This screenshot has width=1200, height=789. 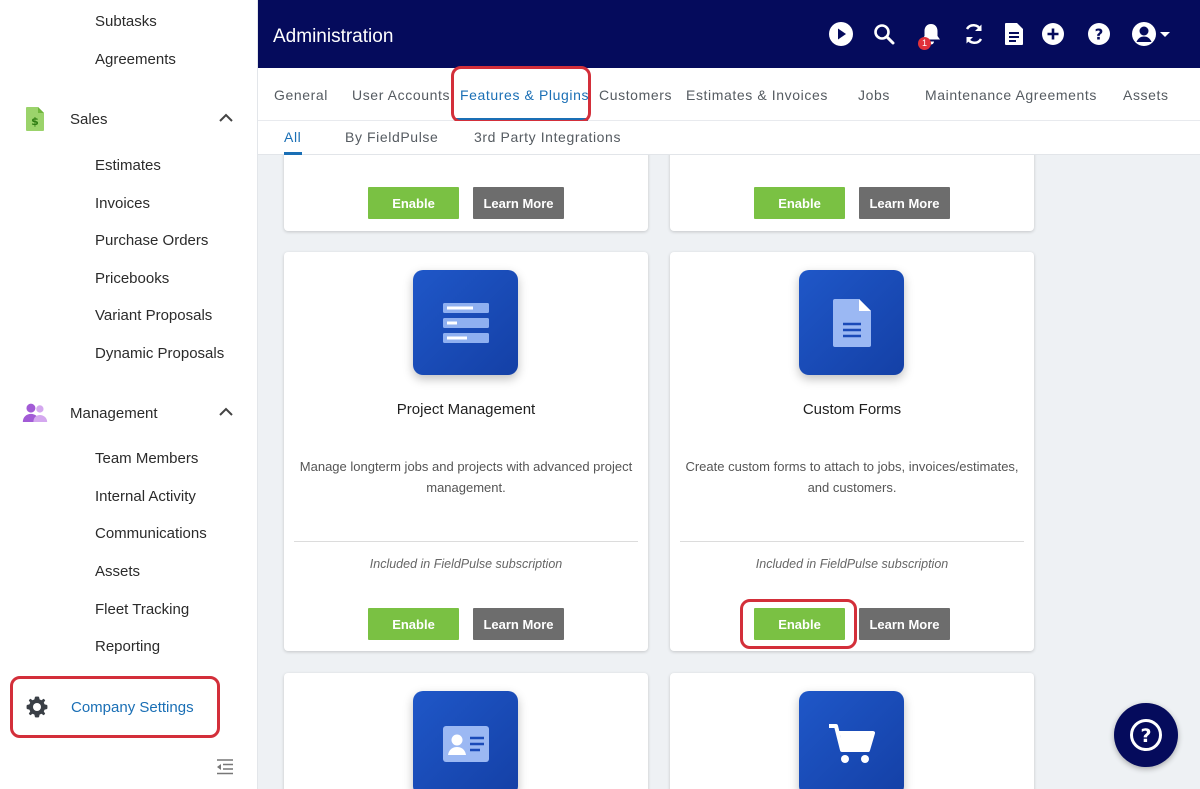 What do you see at coordinates (851, 322) in the screenshot?
I see `form-document-icon` at bounding box center [851, 322].